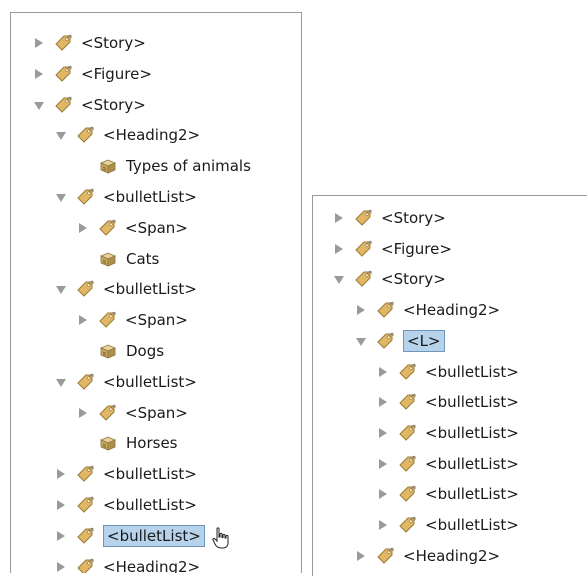 This screenshot has width=587, height=576. I want to click on text-frame-icon, so click(108, 351).